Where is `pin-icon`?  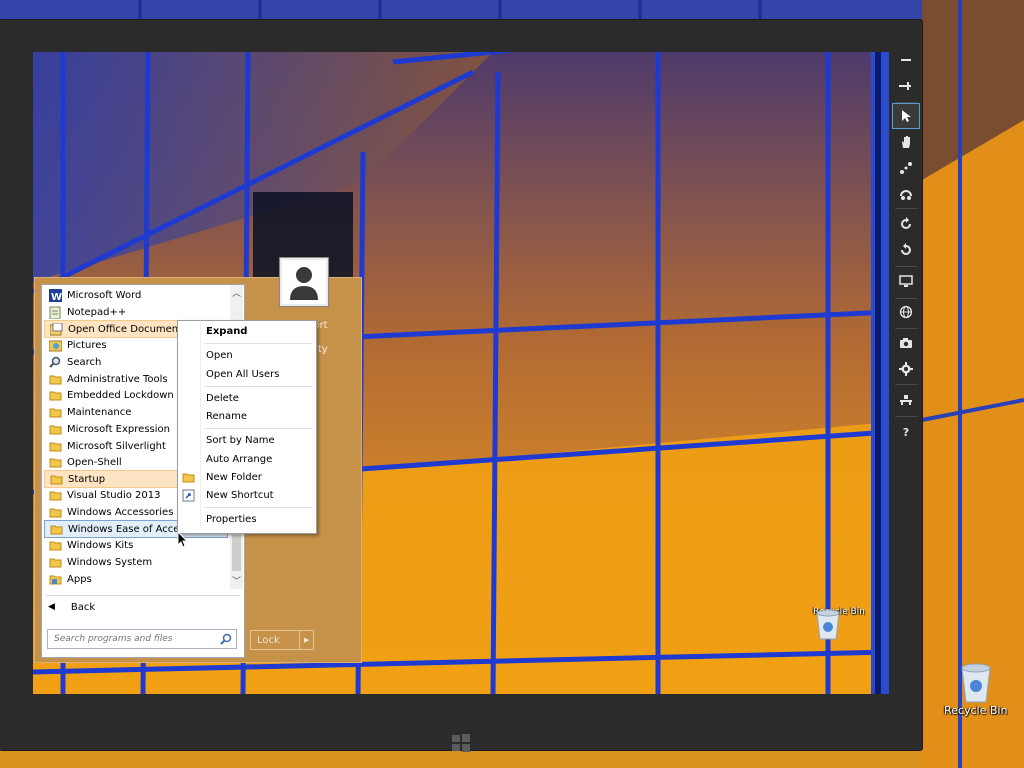
pin-icon is located at coordinates (906, 86).